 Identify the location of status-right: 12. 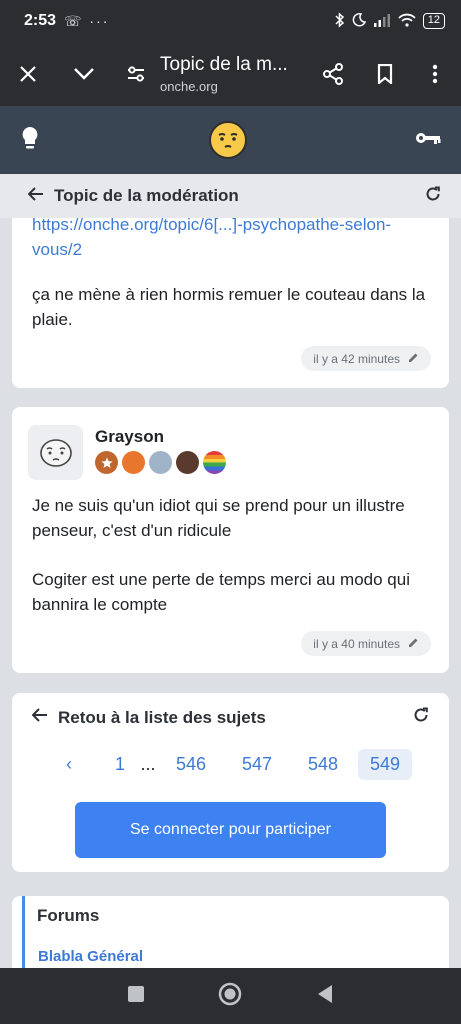
(390, 21).